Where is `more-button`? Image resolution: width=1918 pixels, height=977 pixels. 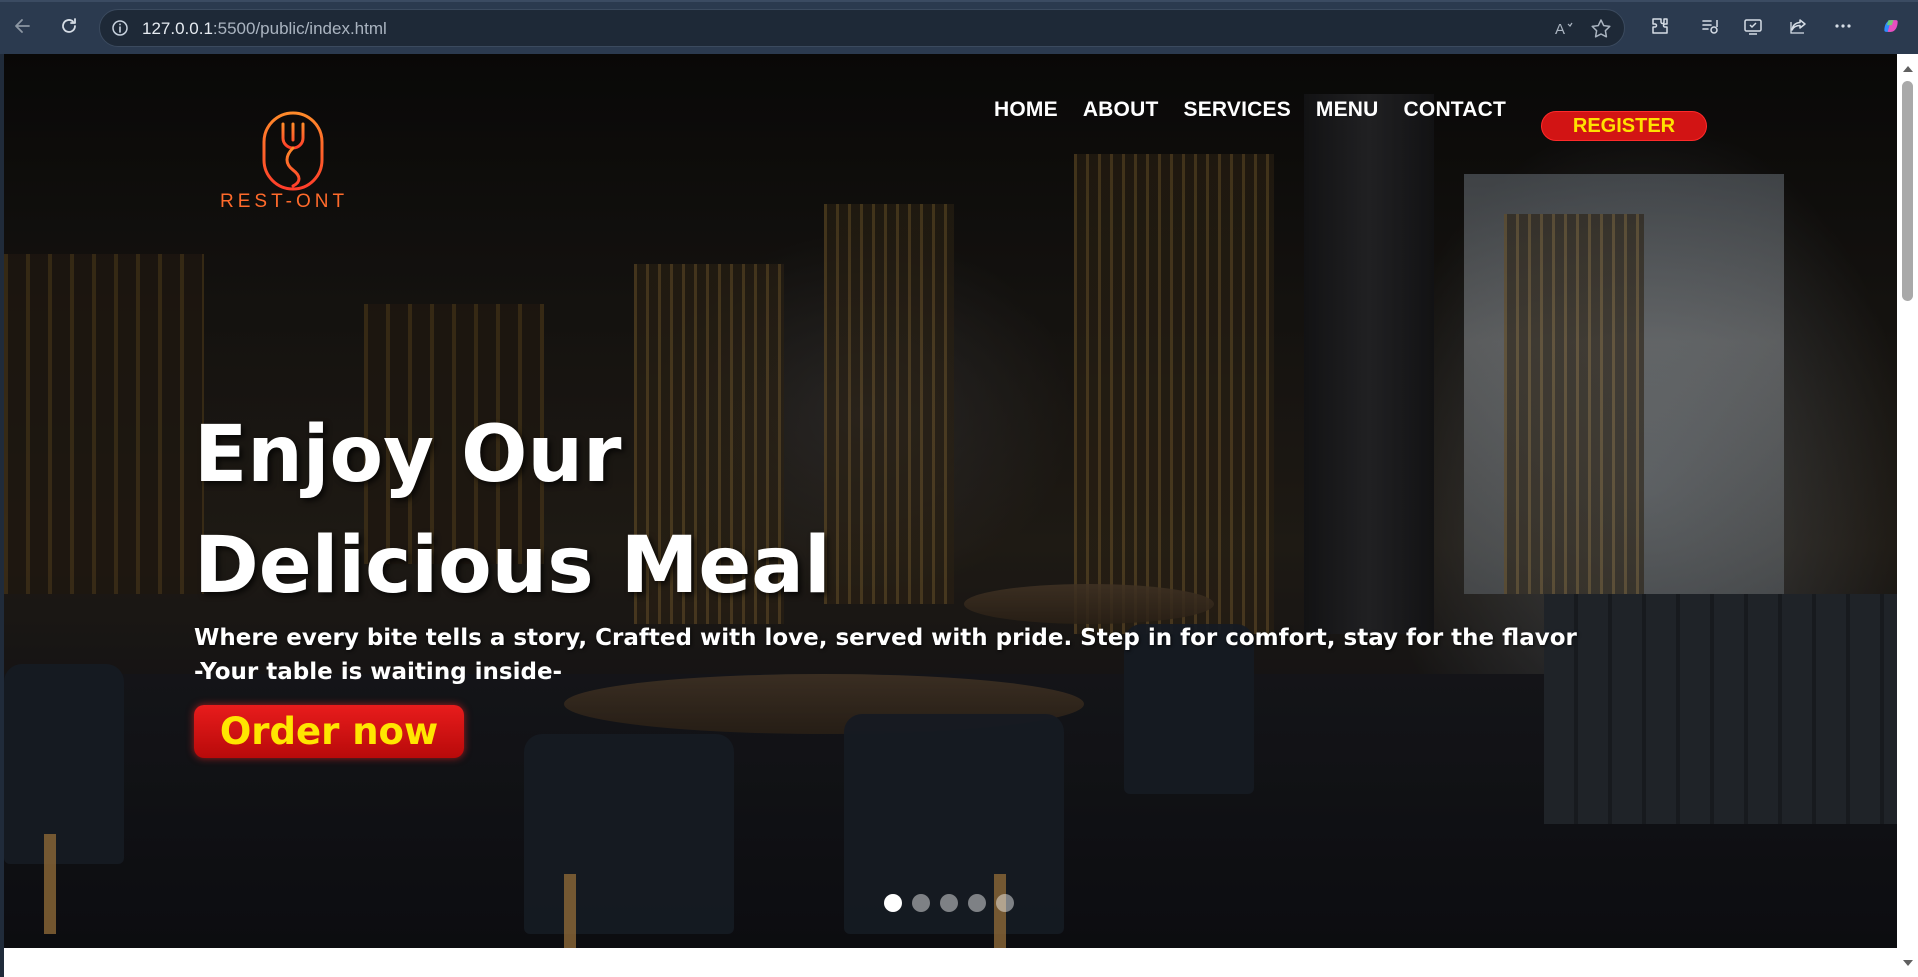
more-button is located at coordinates (1843, 28).